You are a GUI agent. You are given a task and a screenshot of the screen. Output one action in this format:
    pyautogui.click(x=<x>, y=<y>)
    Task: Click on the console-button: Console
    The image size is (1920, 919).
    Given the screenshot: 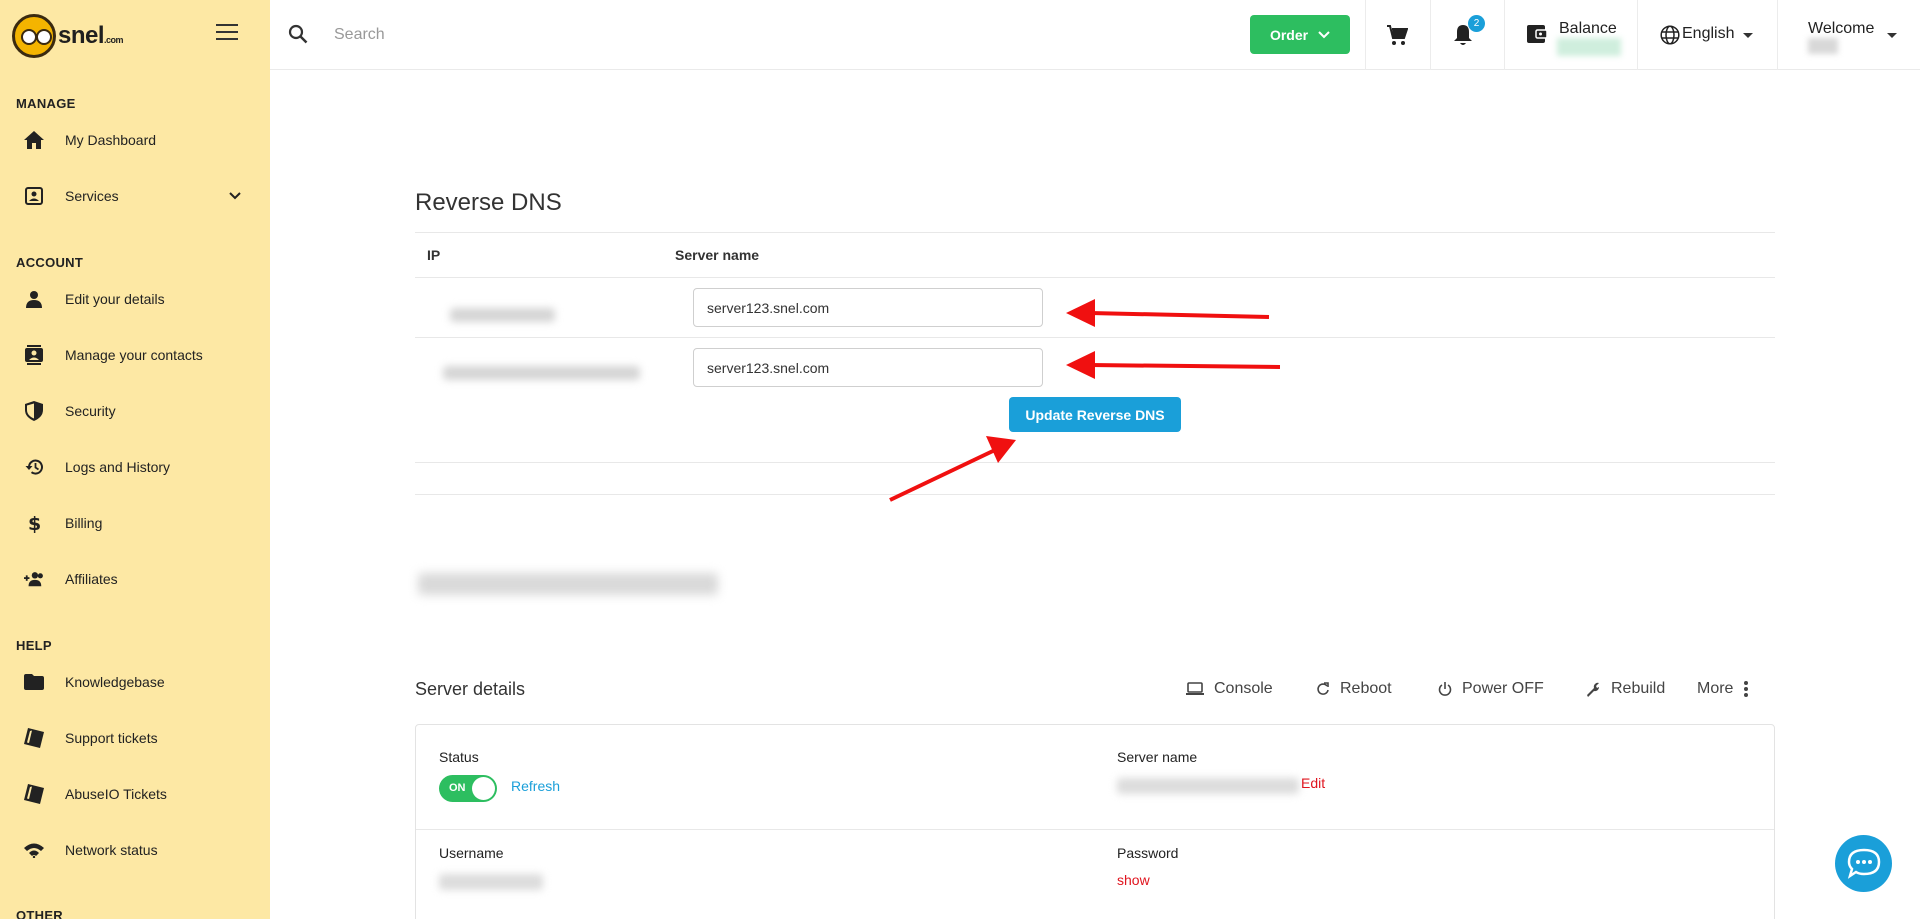 What is the action you would take?
    pyautogui.click(x=1229, y=689)
    